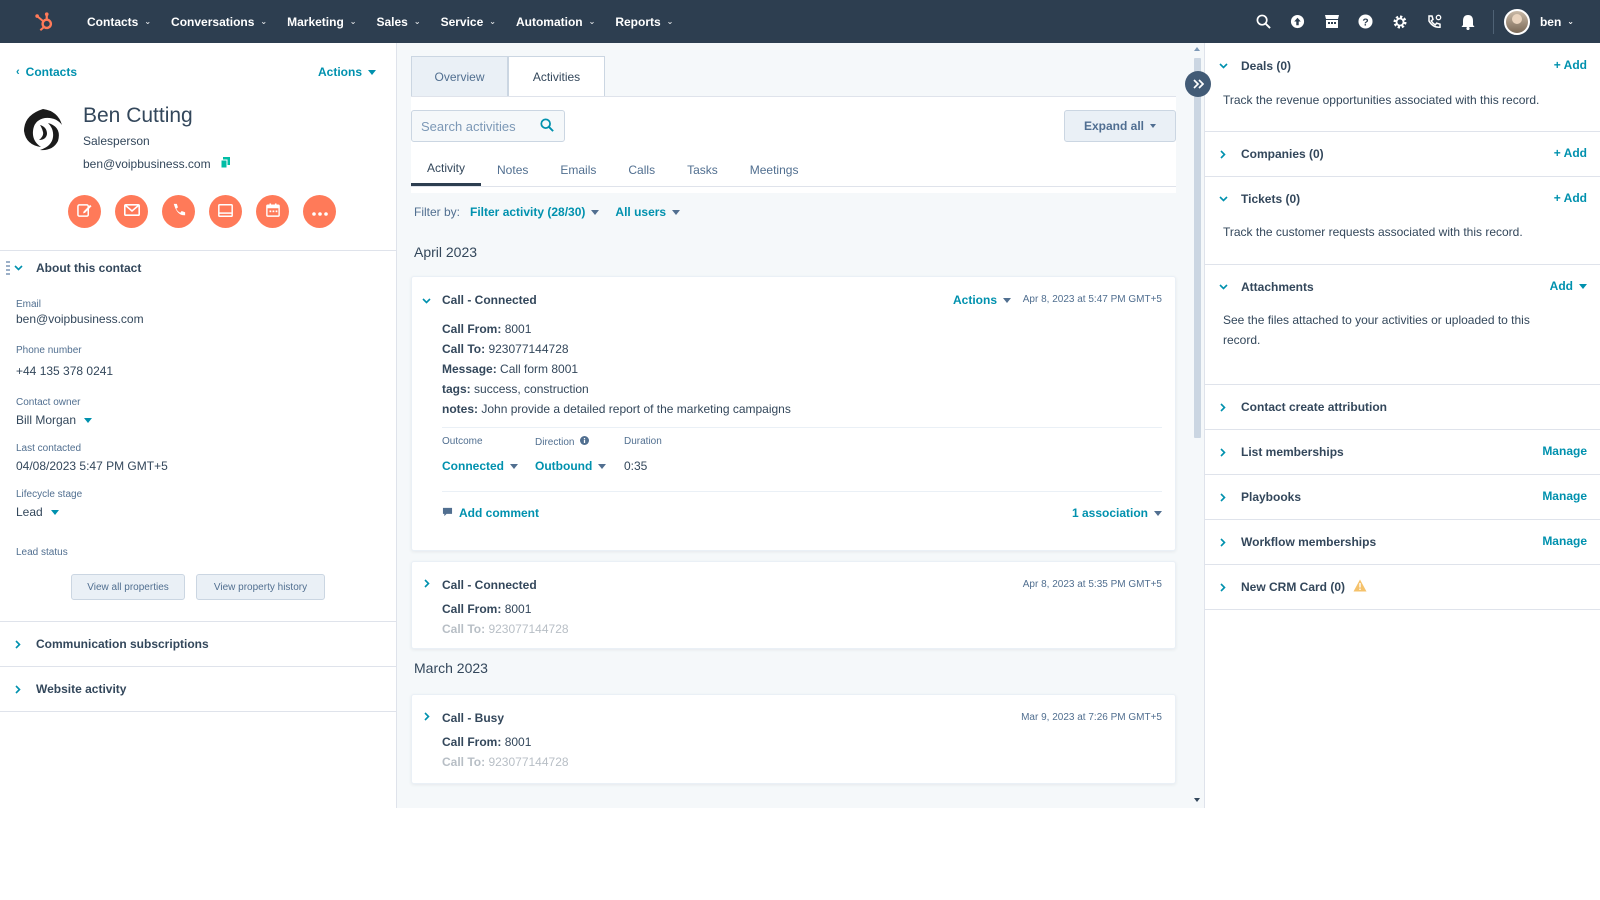 This screenshot has height=900, width=1600. What do you see at coordinates (1550, 21) in the screenshot?
I see `user-name: ben` at bounding box center [1550, 21].